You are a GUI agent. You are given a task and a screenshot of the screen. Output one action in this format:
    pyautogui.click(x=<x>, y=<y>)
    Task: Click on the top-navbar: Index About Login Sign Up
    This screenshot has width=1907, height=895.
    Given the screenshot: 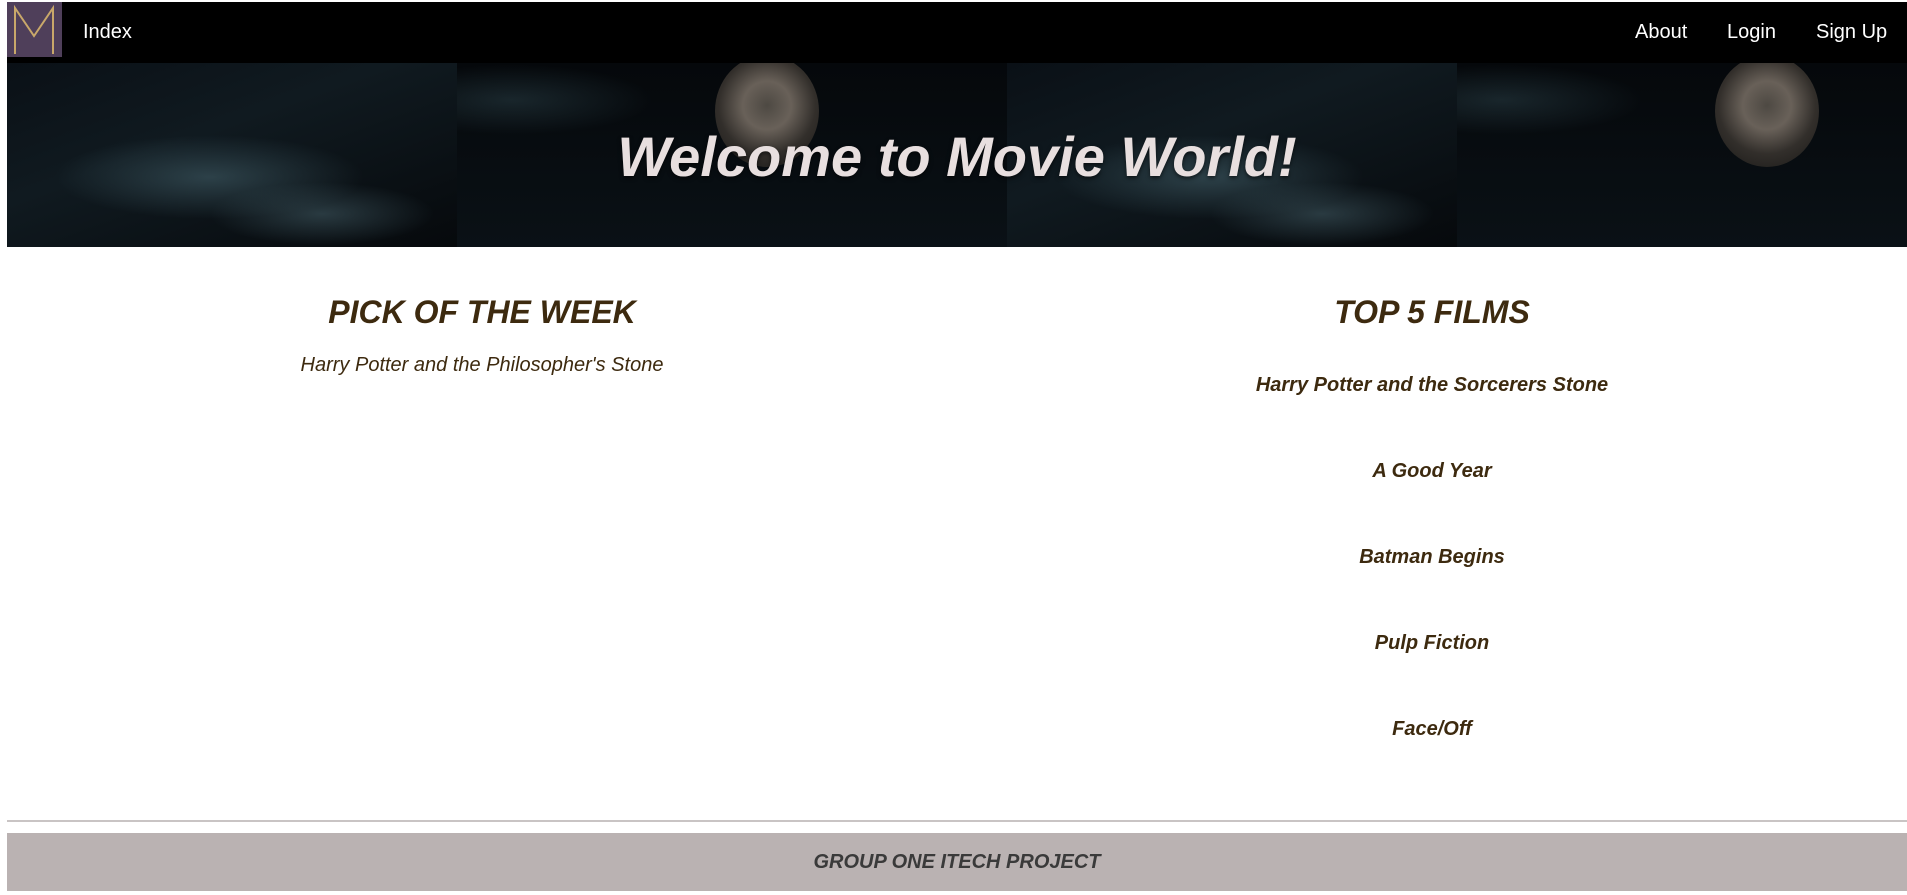 What is the action you would take?
    pyautogui.click(x=957, y=32)
    